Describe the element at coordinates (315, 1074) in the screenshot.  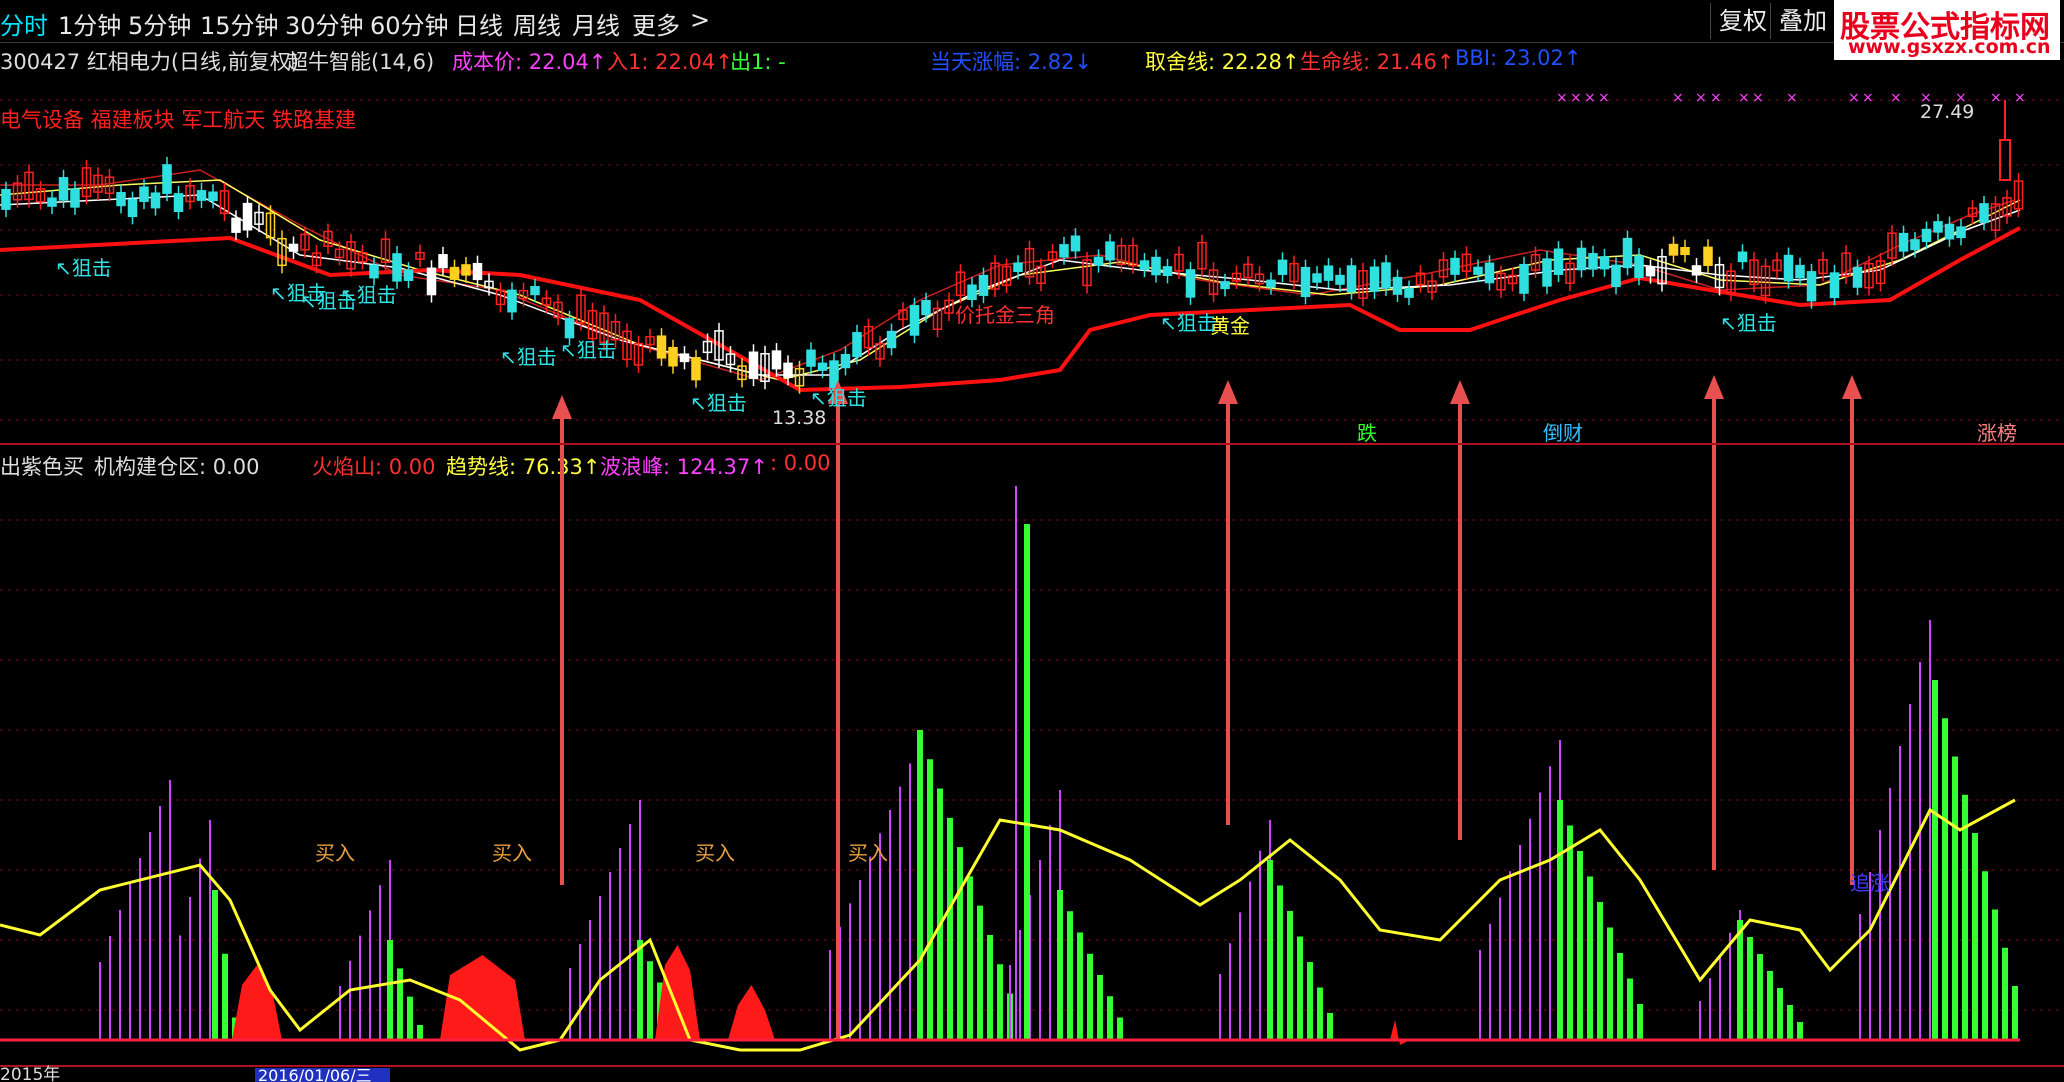
I see `selected-date: 2016/01/06/三` at that location.